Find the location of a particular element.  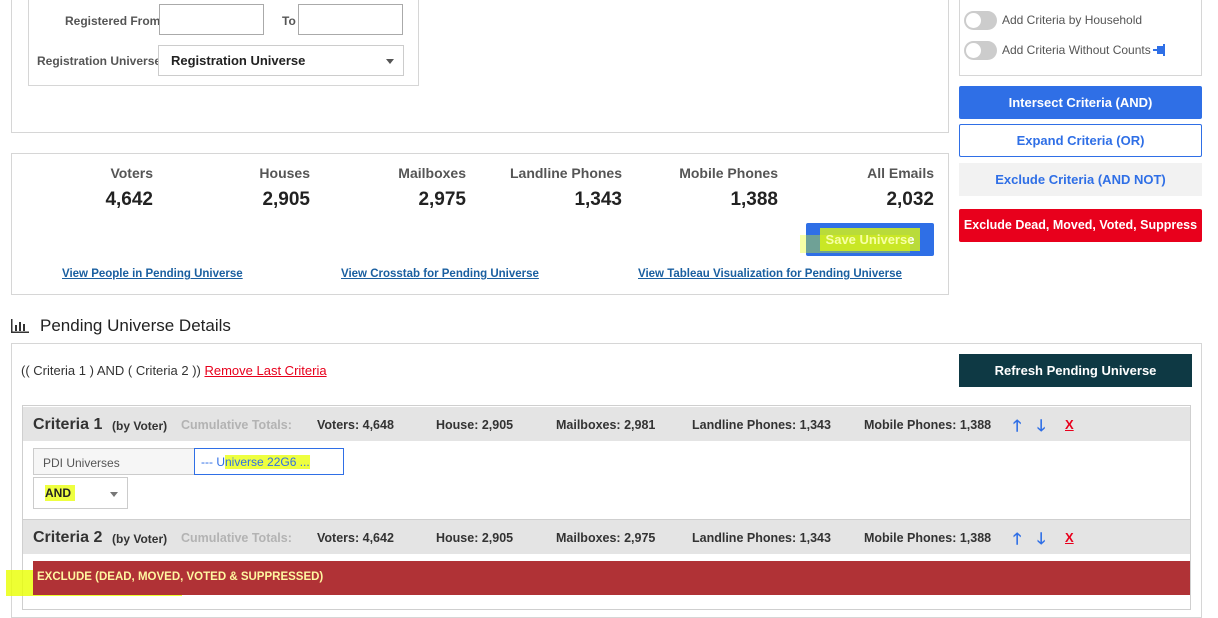

stat-voters-label: Voters is located at coordinates (131, 173).